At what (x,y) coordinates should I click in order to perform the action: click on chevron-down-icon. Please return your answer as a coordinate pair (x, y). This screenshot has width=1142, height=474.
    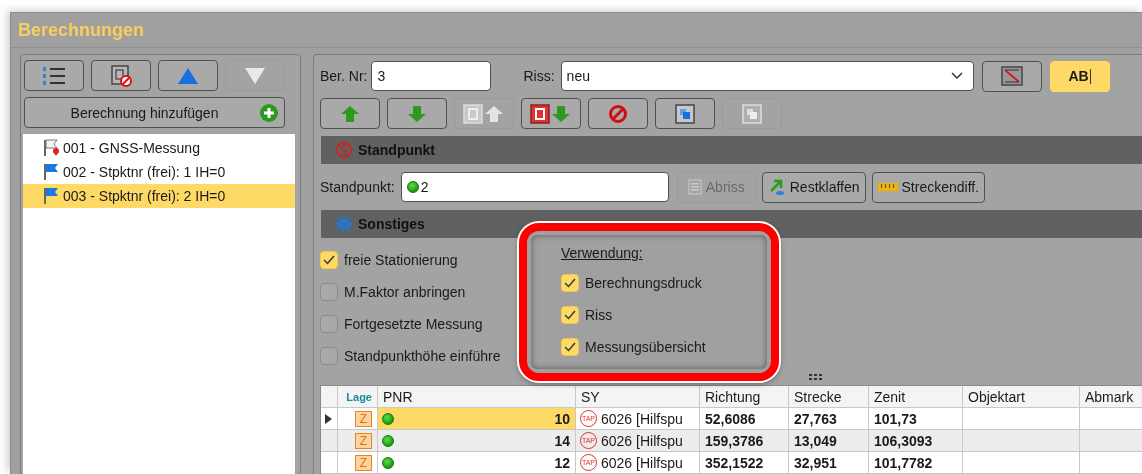
    Looking at the image, I should click on (956, 76).